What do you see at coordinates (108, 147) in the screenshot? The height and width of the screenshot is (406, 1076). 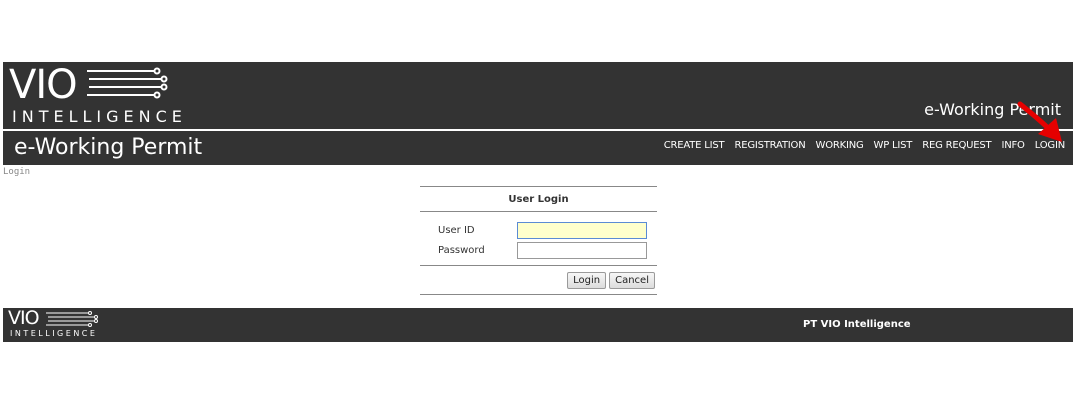 I see `app-title: e-Working Permit` at bounding box center [108, 147].